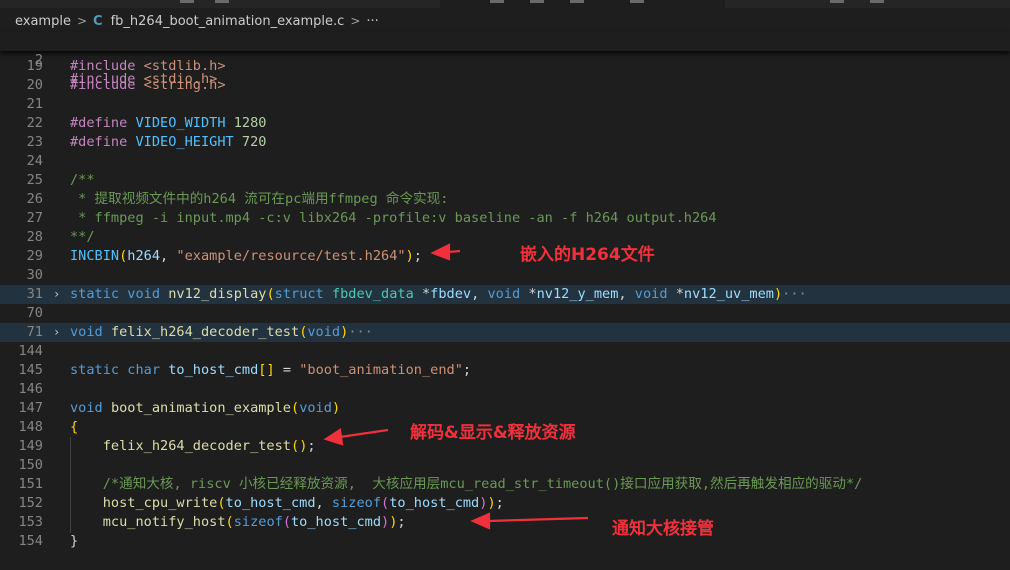 This screenshot has width=1010, height=570. Describe the element at coordinates (440, 252) in the screenshot. I see `arrow-embed-head` at that location.